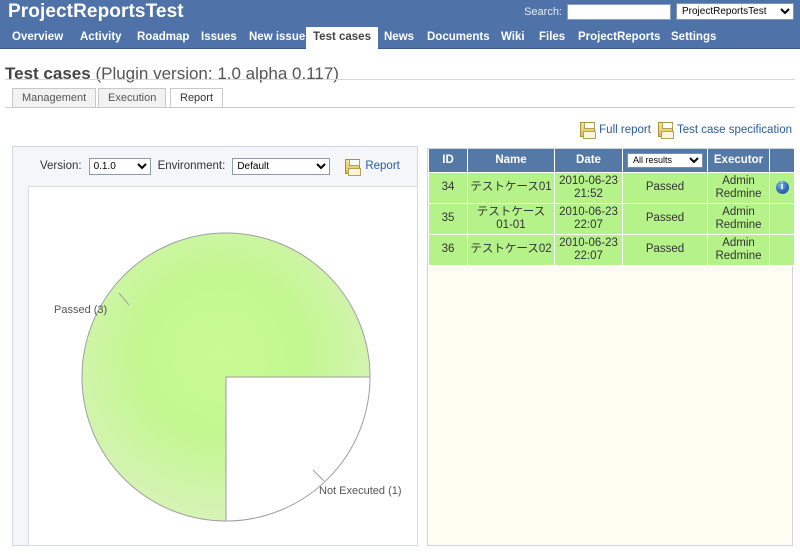 The image size is (800, 554). What do you see at coordinates (298, 449) in the screenshot?
I see `pie-slice-not-executed` at bounding box center [298, 449].